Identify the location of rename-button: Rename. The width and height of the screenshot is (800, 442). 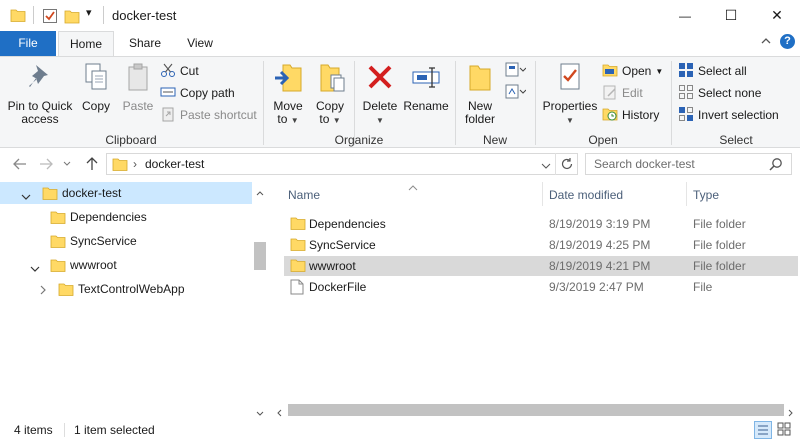
(426, 87).